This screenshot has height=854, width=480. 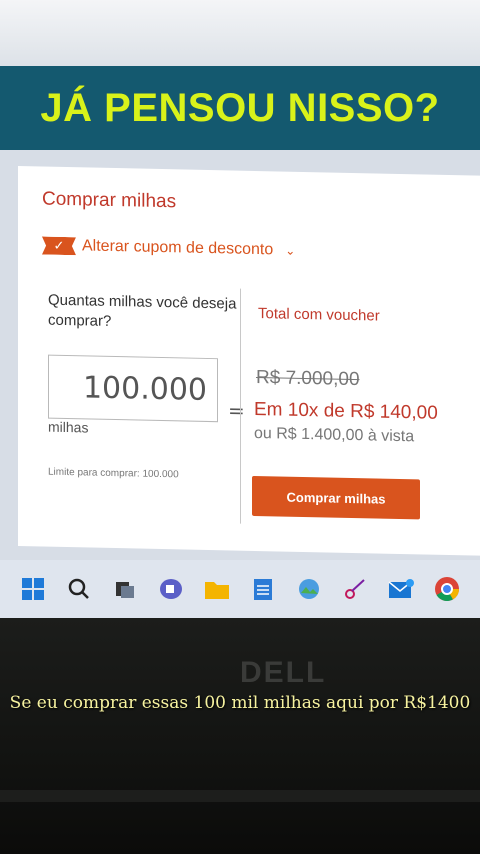 What do you see at coordinates (346, 411) in the screenshot?
I see `installment-price: Em 10x de R$ 140,00` at bounding box center [346, 411].